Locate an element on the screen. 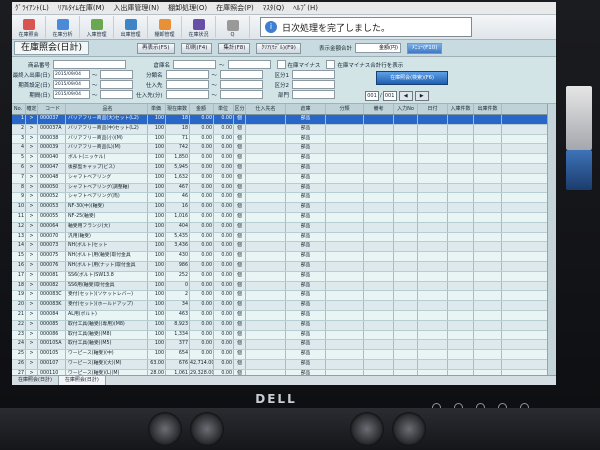 This screenshot has height=450, width=600. product-code-input is located at coordinates (89, 64).